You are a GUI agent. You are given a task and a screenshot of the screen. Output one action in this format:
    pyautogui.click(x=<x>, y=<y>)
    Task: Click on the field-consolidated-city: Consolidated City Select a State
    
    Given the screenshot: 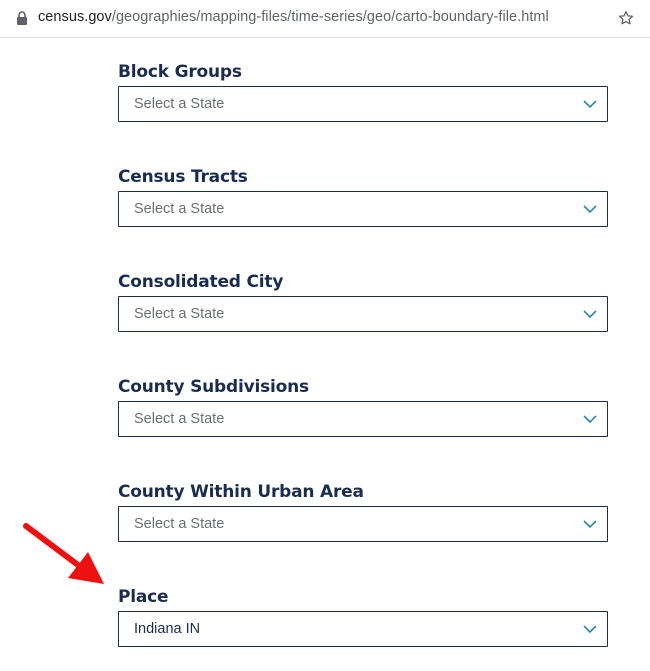 What is the action you would take?
    pyautogui.click(x=363, y=301)
    